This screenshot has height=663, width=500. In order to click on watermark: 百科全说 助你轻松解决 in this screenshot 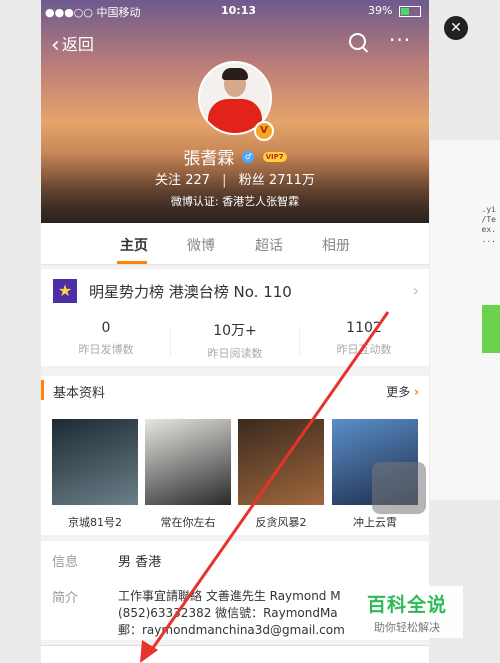, I will do `click(407, 612)`.